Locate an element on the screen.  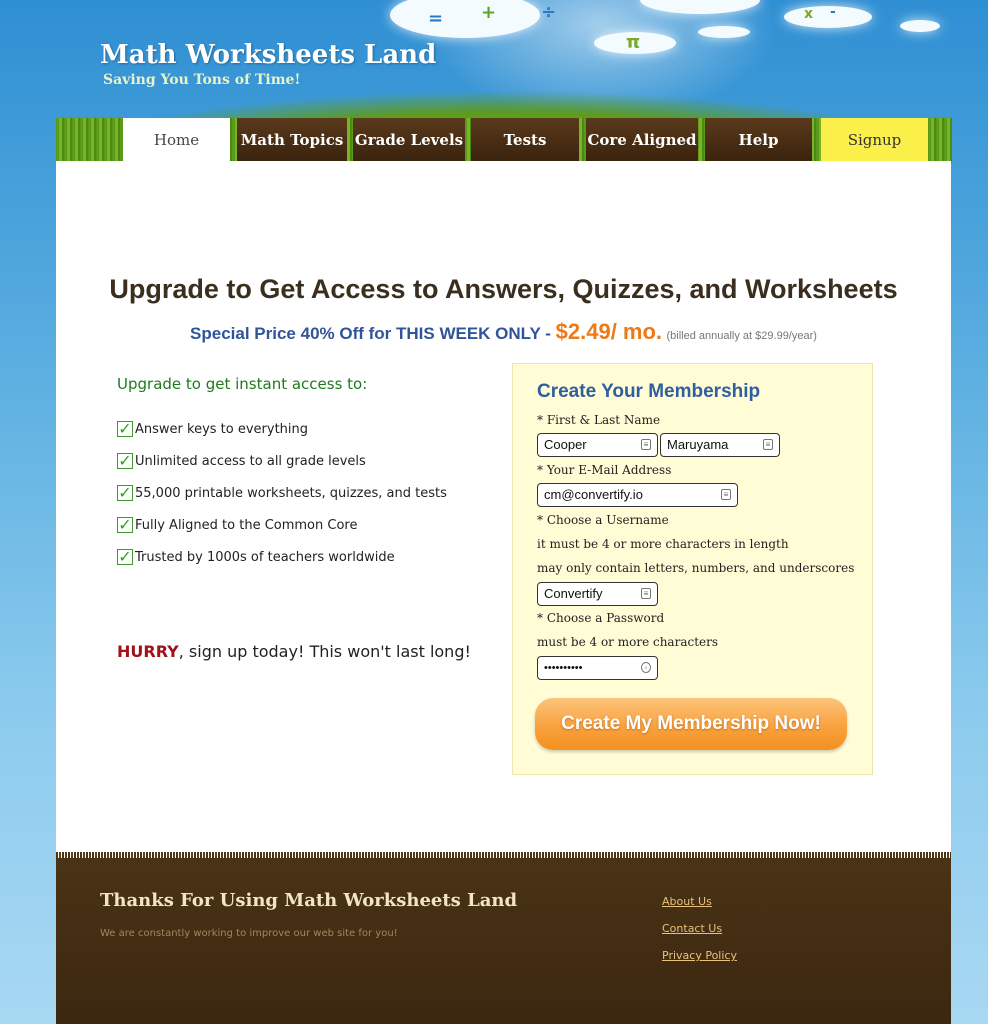
password-input: •••••••••• ◦ is located at coordinates (597, 668).